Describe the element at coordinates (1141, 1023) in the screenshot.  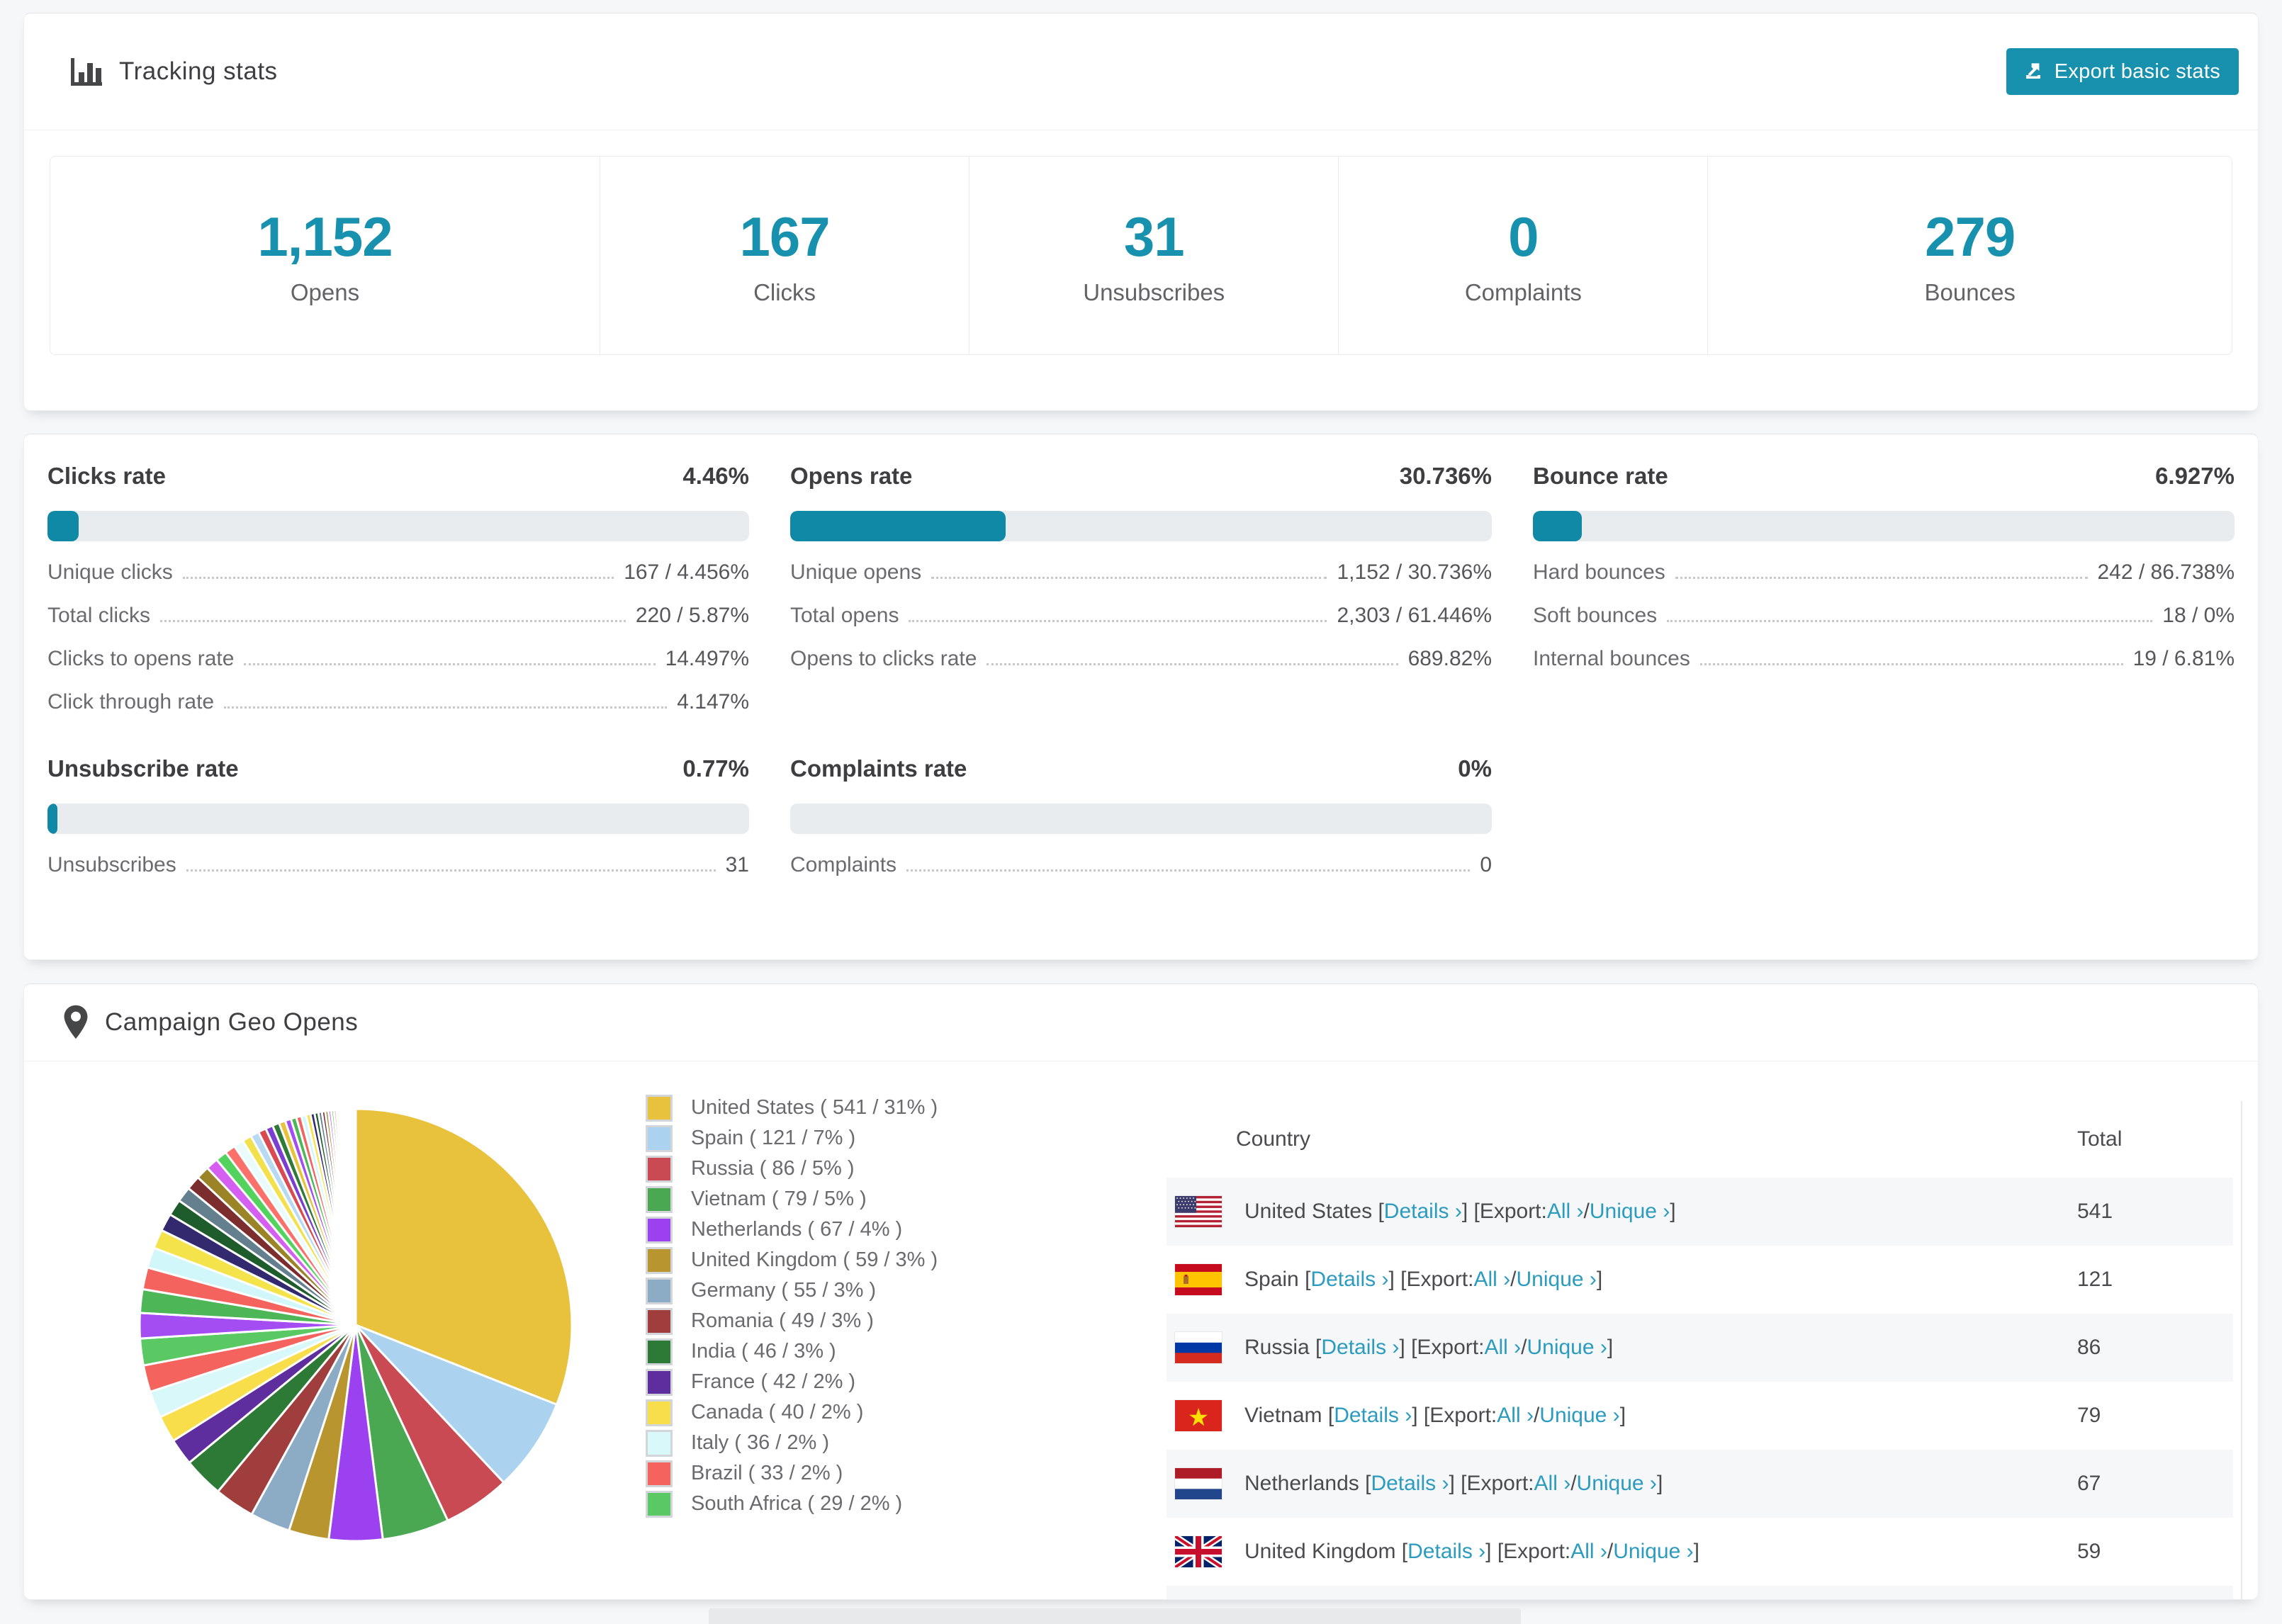
I see `geo-header: Campaign Geo Opens` at that location.